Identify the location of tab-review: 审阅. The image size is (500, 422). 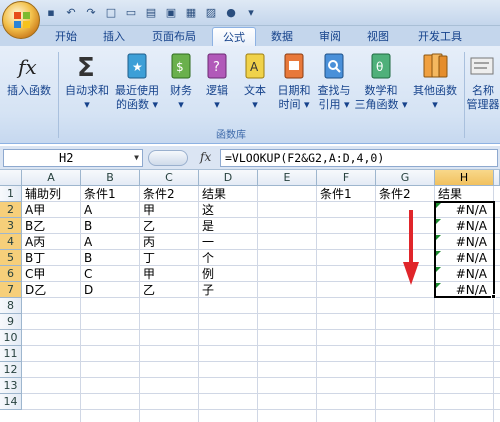
(330, 36).